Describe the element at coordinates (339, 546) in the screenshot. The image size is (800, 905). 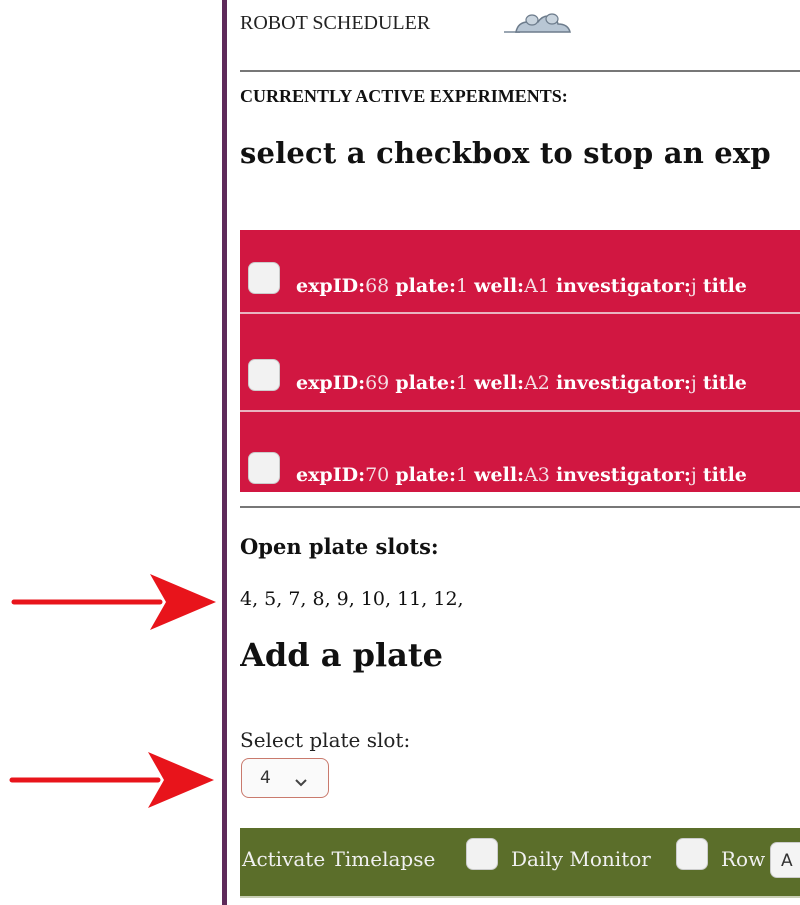
I see `open-slots-label: Open plate slots:` at that location.